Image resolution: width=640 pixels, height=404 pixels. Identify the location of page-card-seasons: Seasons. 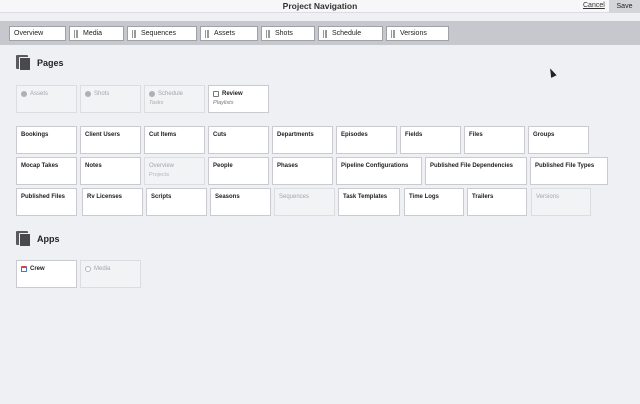
(240, 202).